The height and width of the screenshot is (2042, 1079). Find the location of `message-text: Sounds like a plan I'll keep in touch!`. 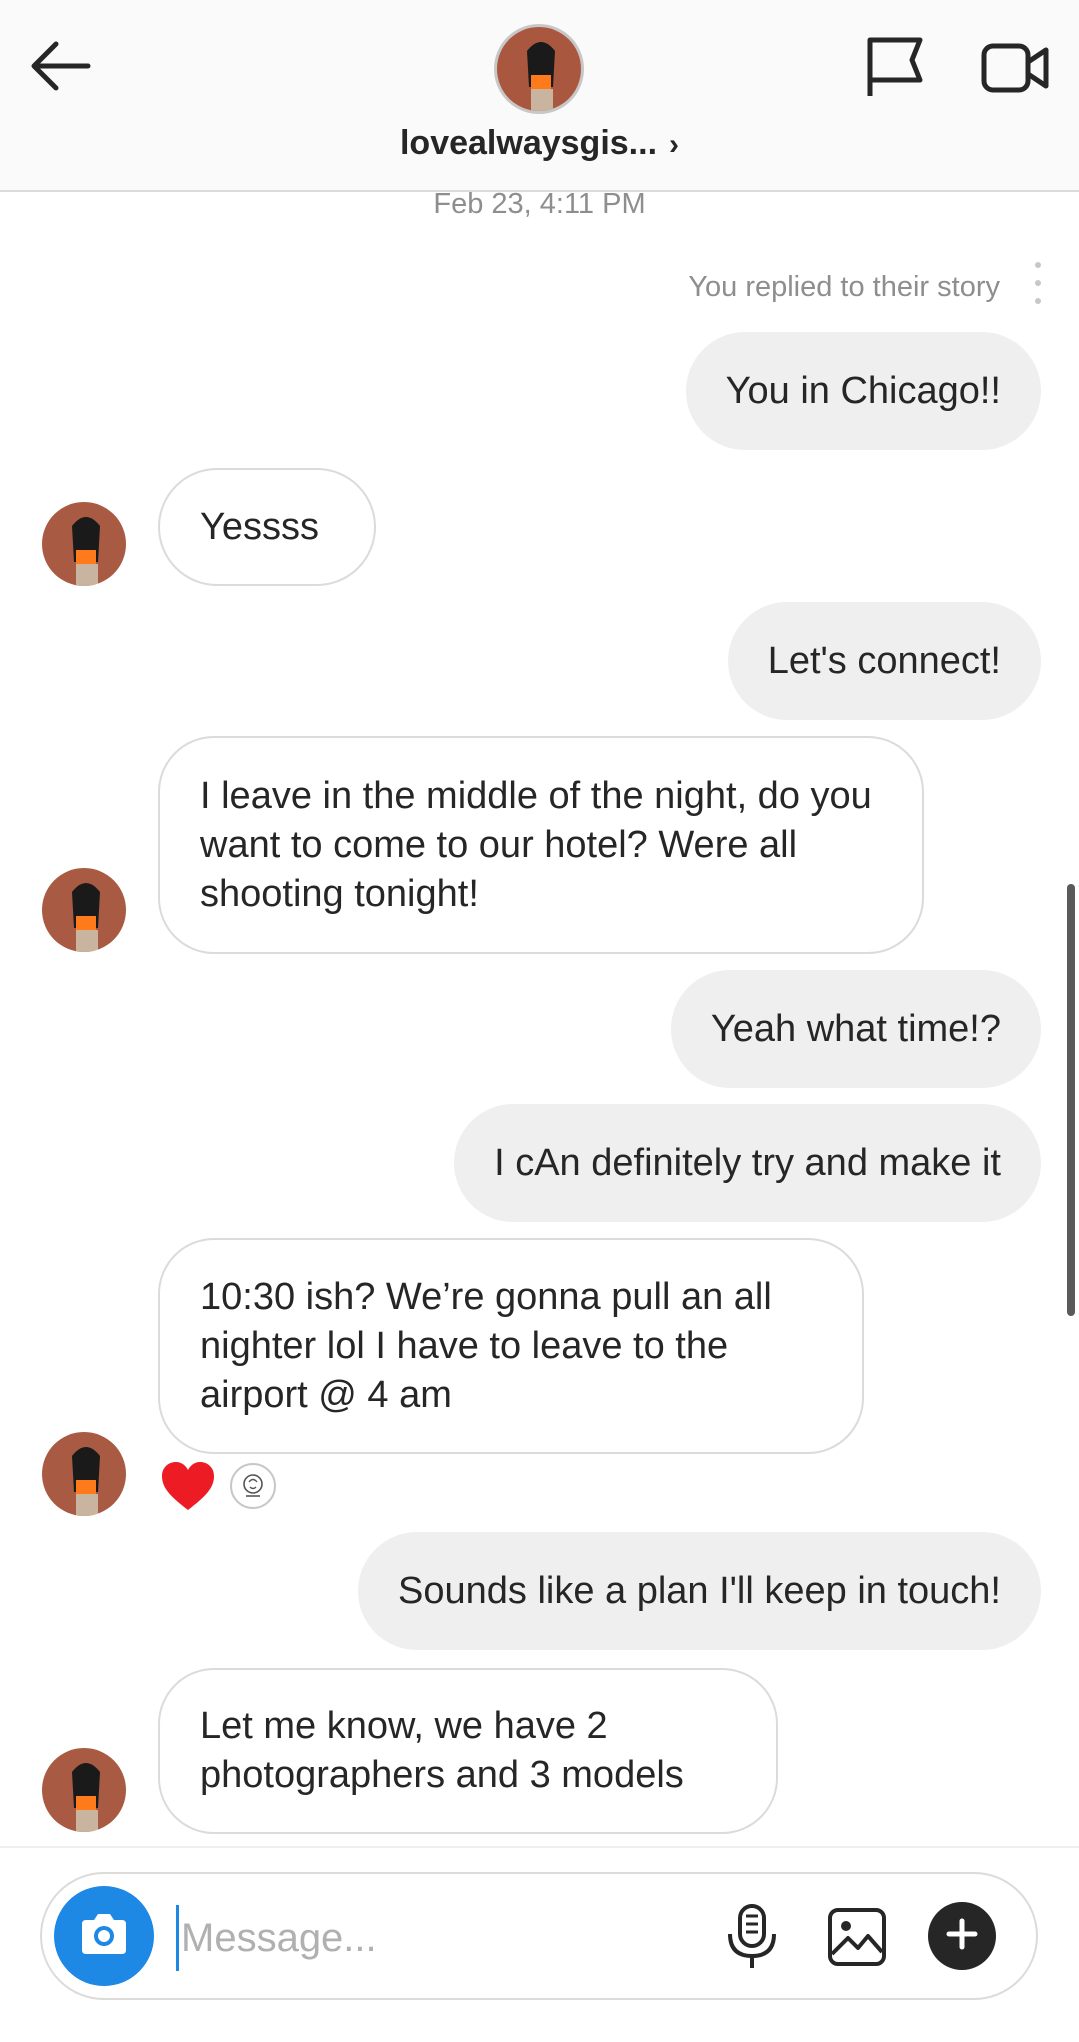

message-text: Sounds like a plan I'll keep in touch! is located at coordinates (699, 1590).